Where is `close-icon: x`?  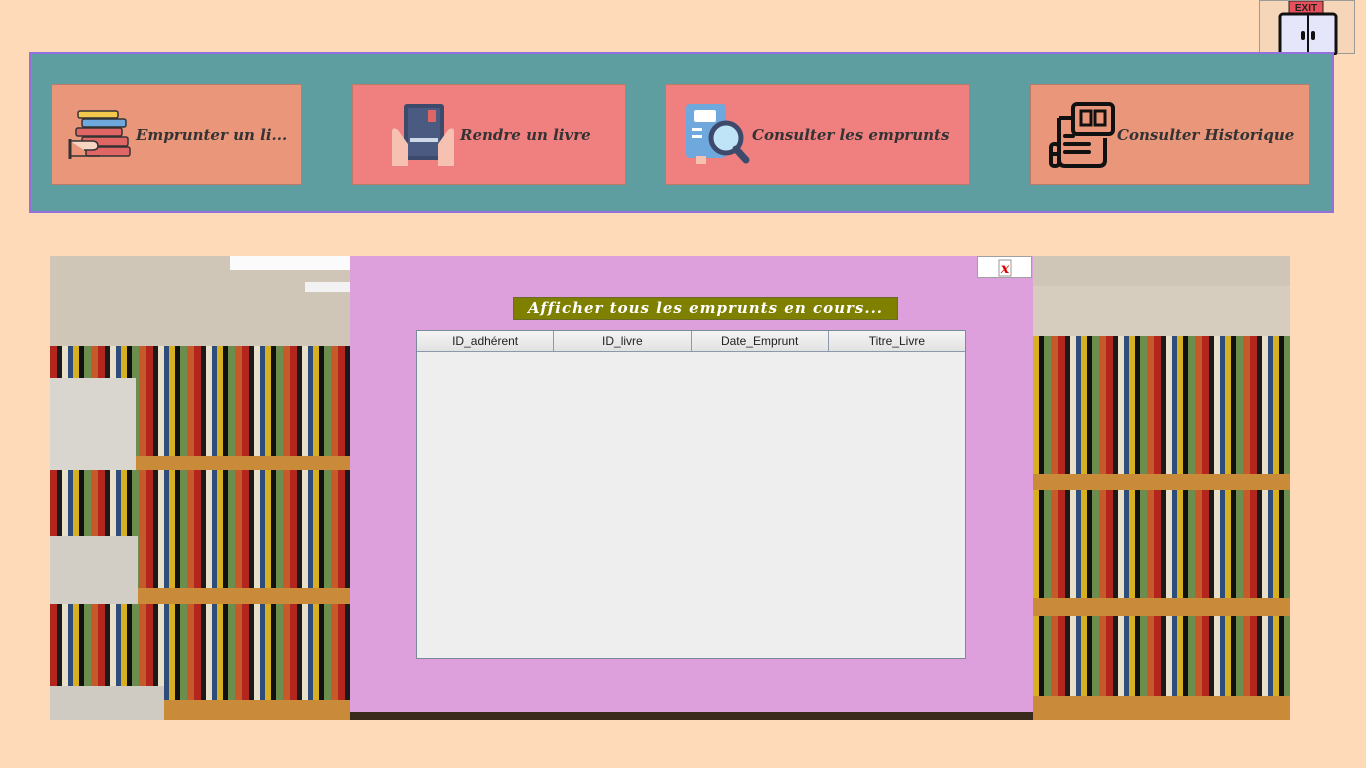
close-icon: x is located at coordinates (1005, 268).